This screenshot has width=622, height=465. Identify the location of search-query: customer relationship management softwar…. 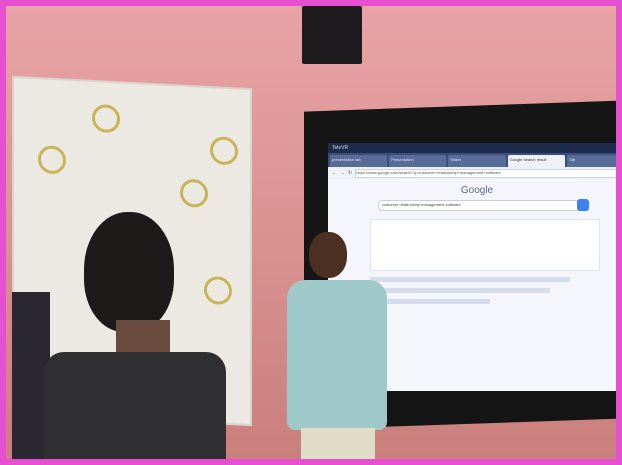
(421, 204).